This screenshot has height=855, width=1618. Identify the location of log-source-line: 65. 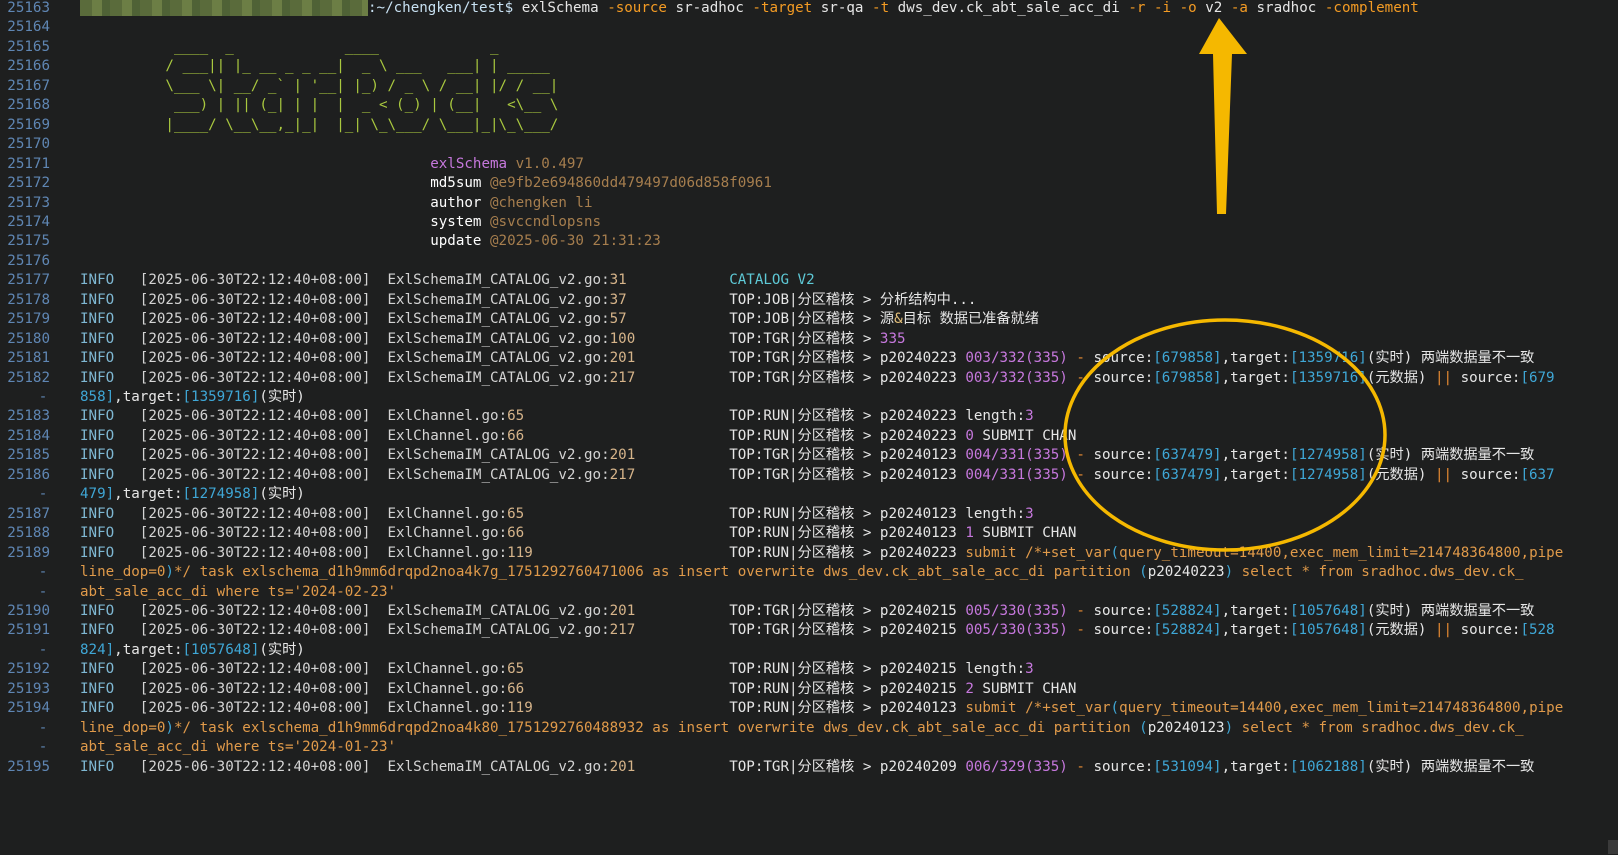
(516, 416).